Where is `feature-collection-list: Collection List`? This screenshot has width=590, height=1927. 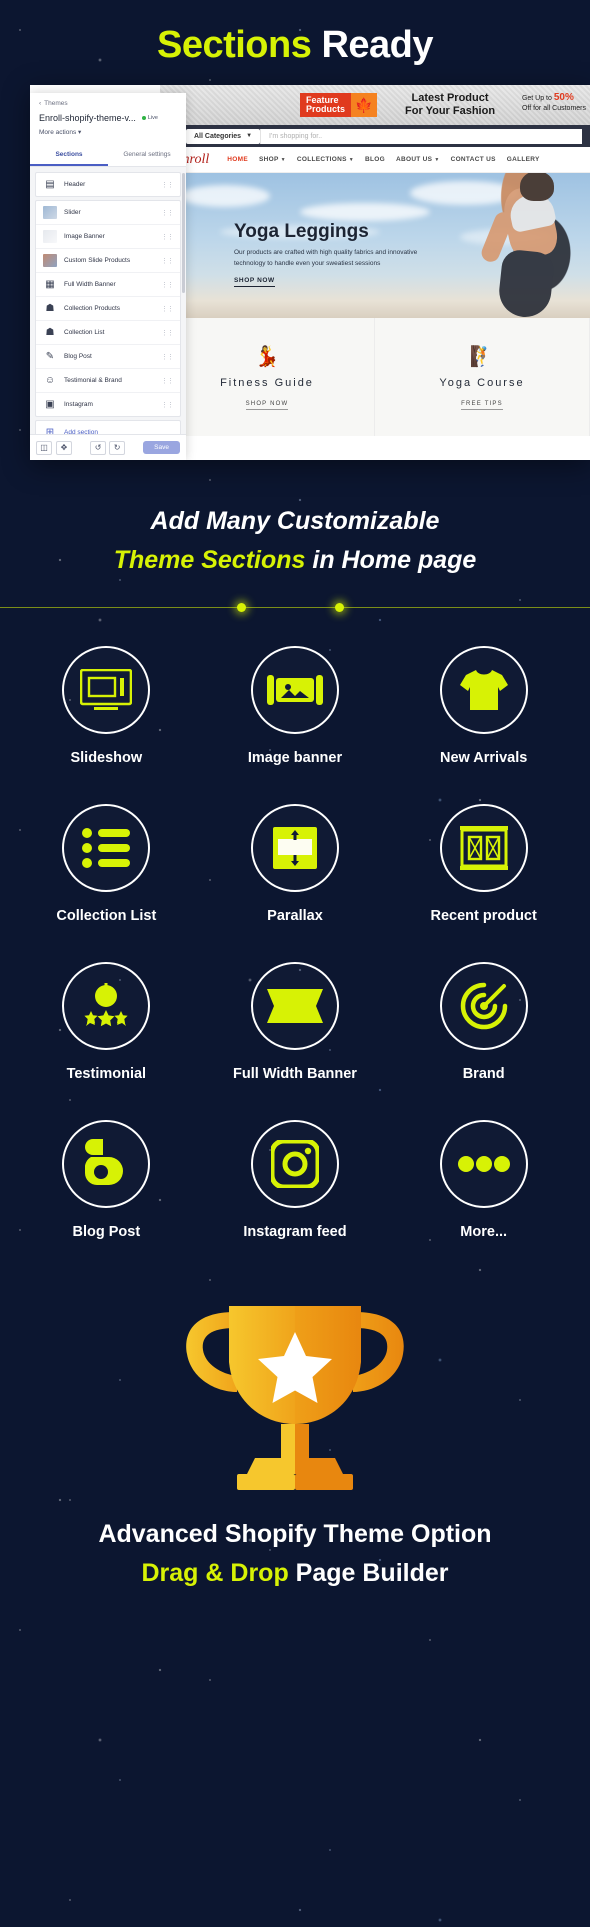 feature-collection-list: Collection List is located at coordinates (106, 863).